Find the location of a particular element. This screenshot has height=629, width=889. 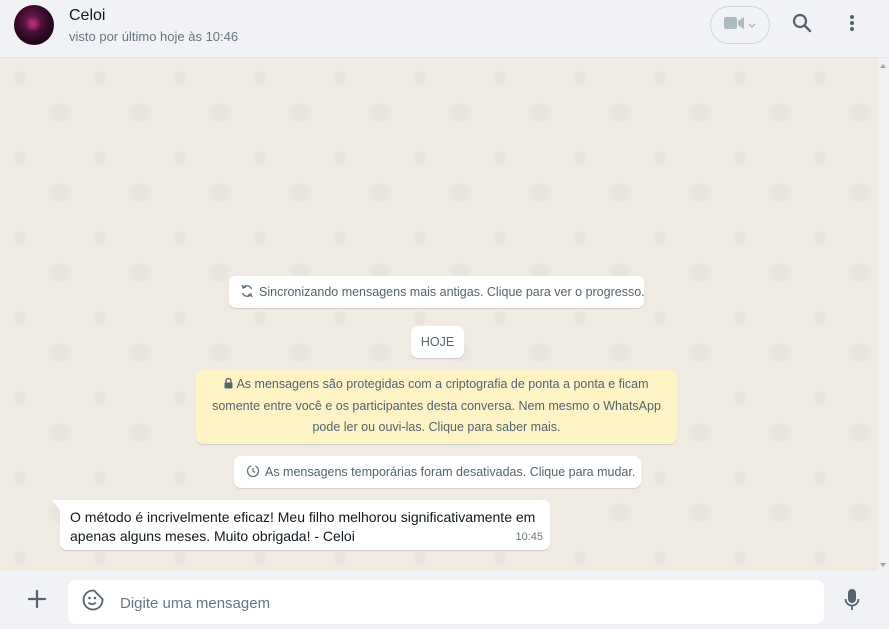

scroll-up-arrow-icon is located at coordinates (883, 66).